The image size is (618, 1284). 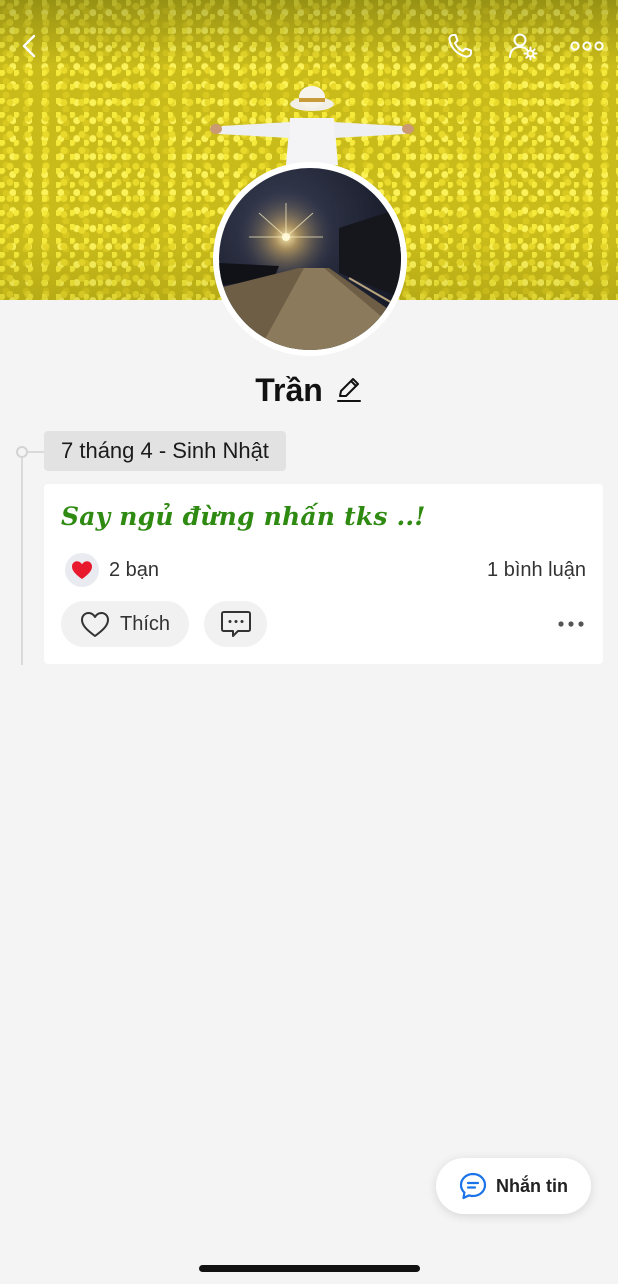 What do you see at coordinates (309, 46) in the screenshot?
I see `top-bar` at bounding box center [309, 46].